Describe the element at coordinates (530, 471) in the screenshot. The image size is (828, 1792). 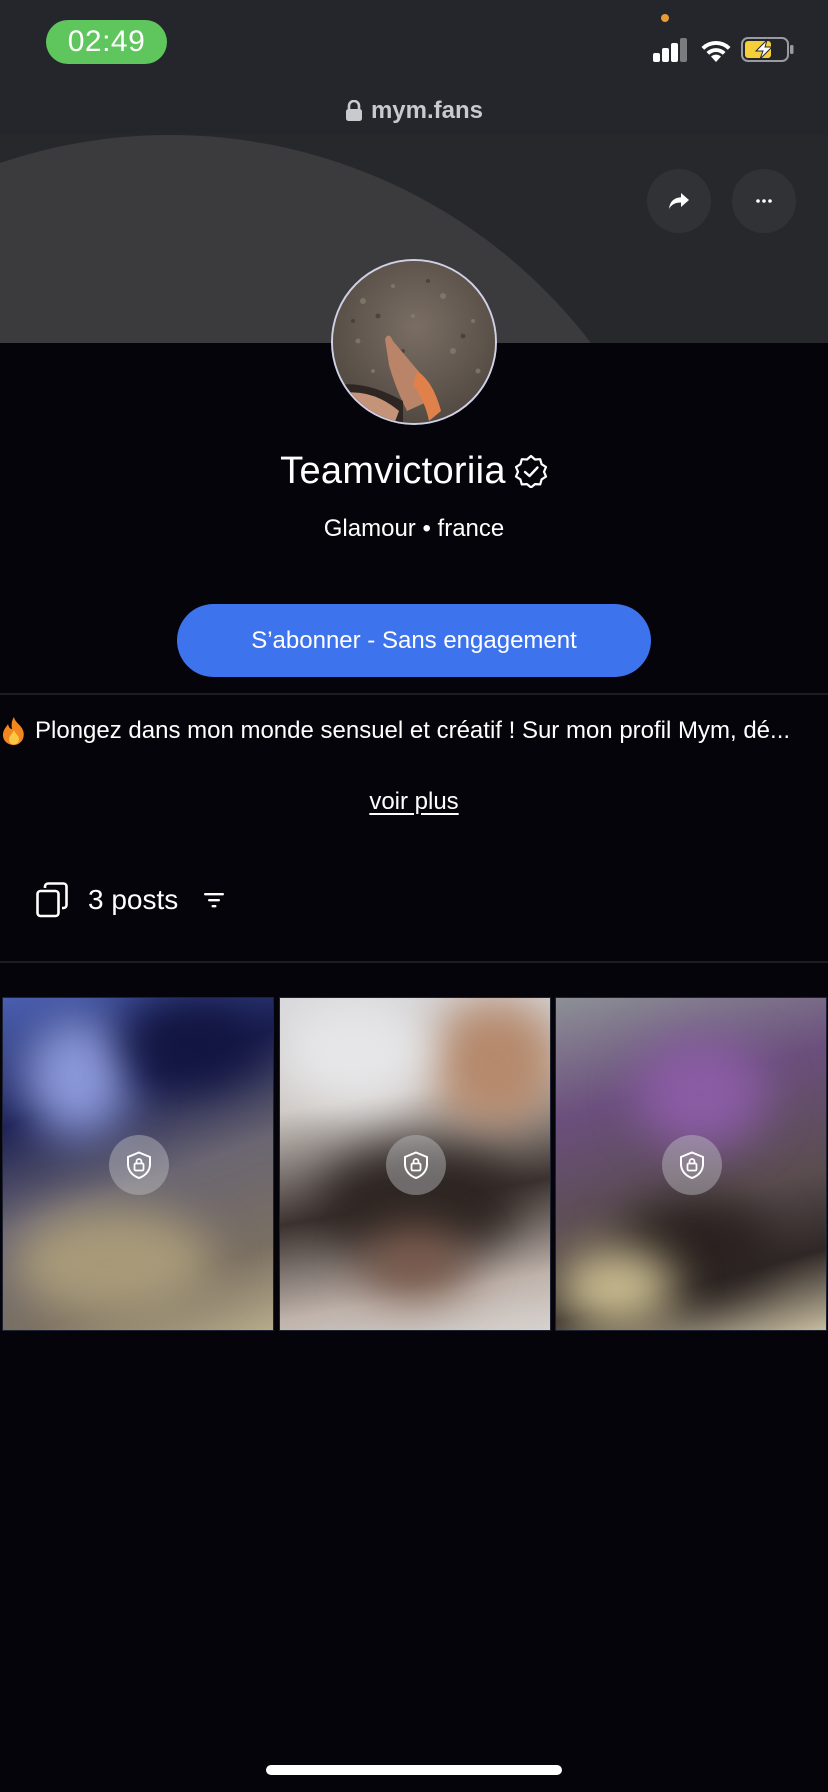
I see `verified-badge-icon` at that location.